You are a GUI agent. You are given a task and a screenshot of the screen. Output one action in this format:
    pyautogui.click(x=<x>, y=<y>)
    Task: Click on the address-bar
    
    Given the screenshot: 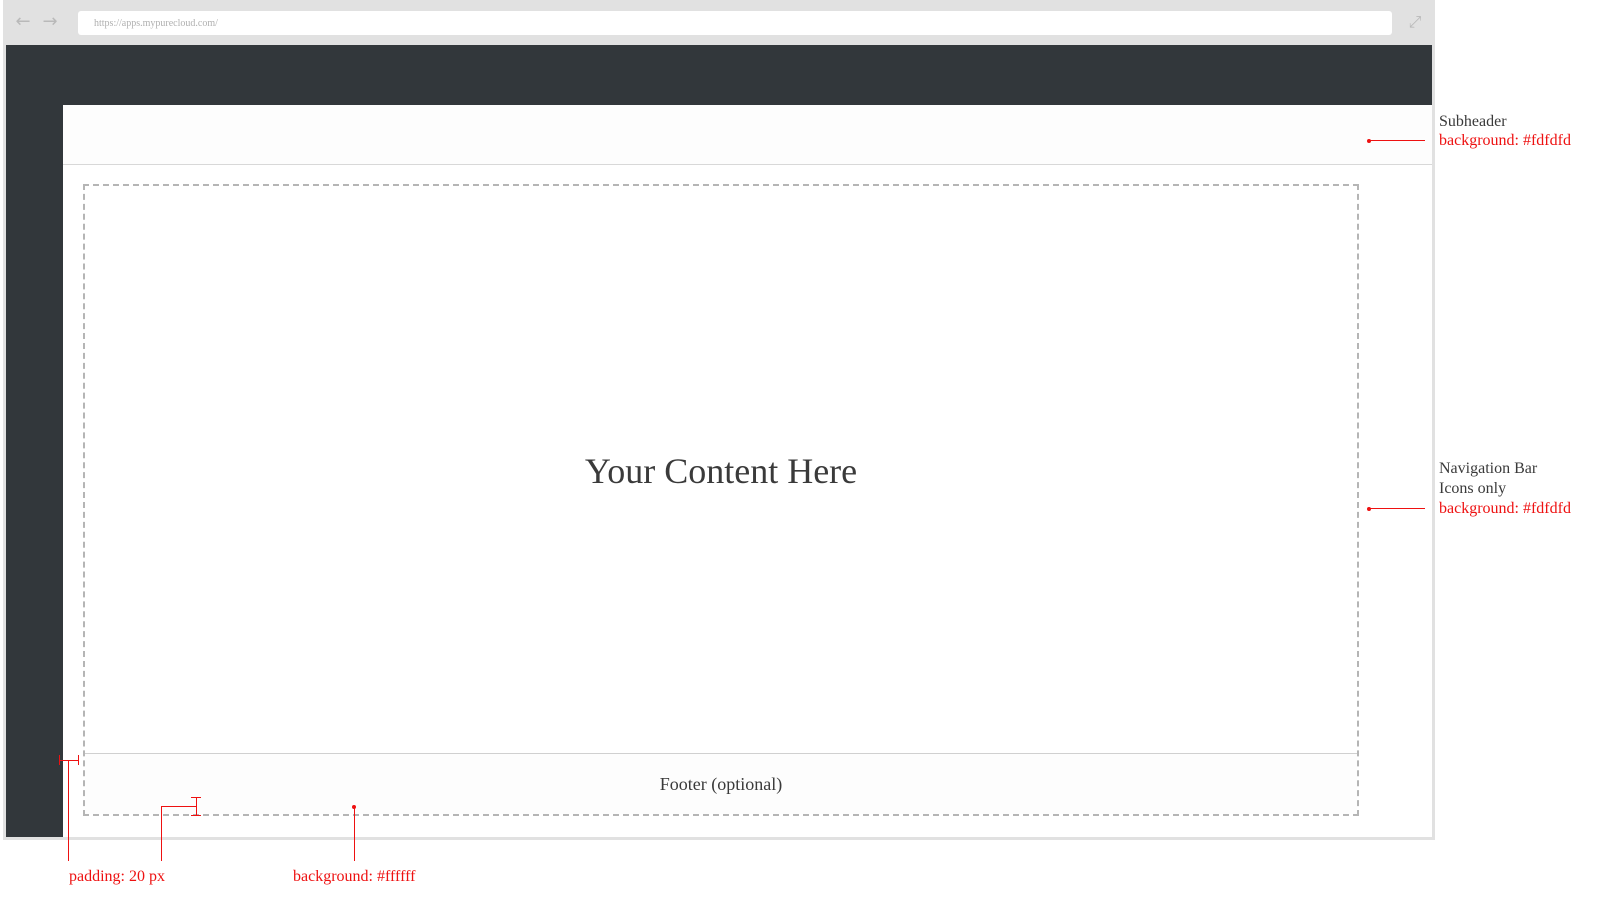 What is the action you would take?
    pyautogui.click(x=735, y=23)
    